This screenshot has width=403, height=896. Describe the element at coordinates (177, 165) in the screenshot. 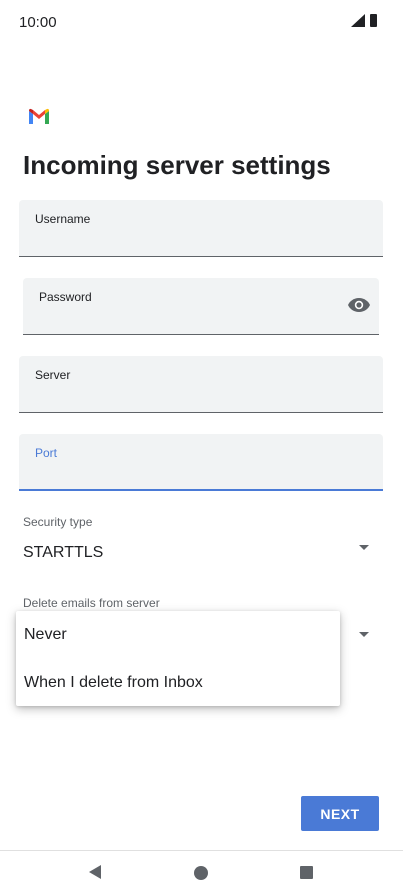

I see `page-title: Incoming server settings` at that location.